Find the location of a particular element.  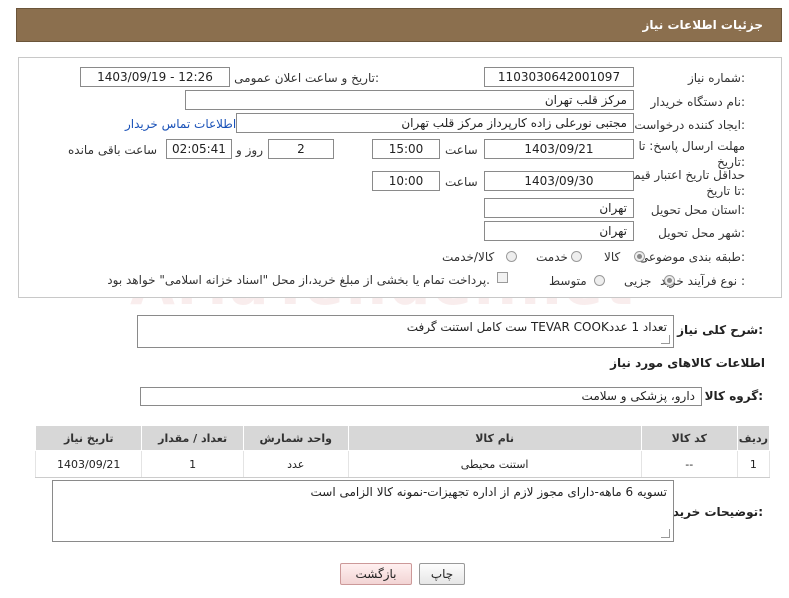

col-header-goods-code: کد کالا is located at coordinates (689, 438).